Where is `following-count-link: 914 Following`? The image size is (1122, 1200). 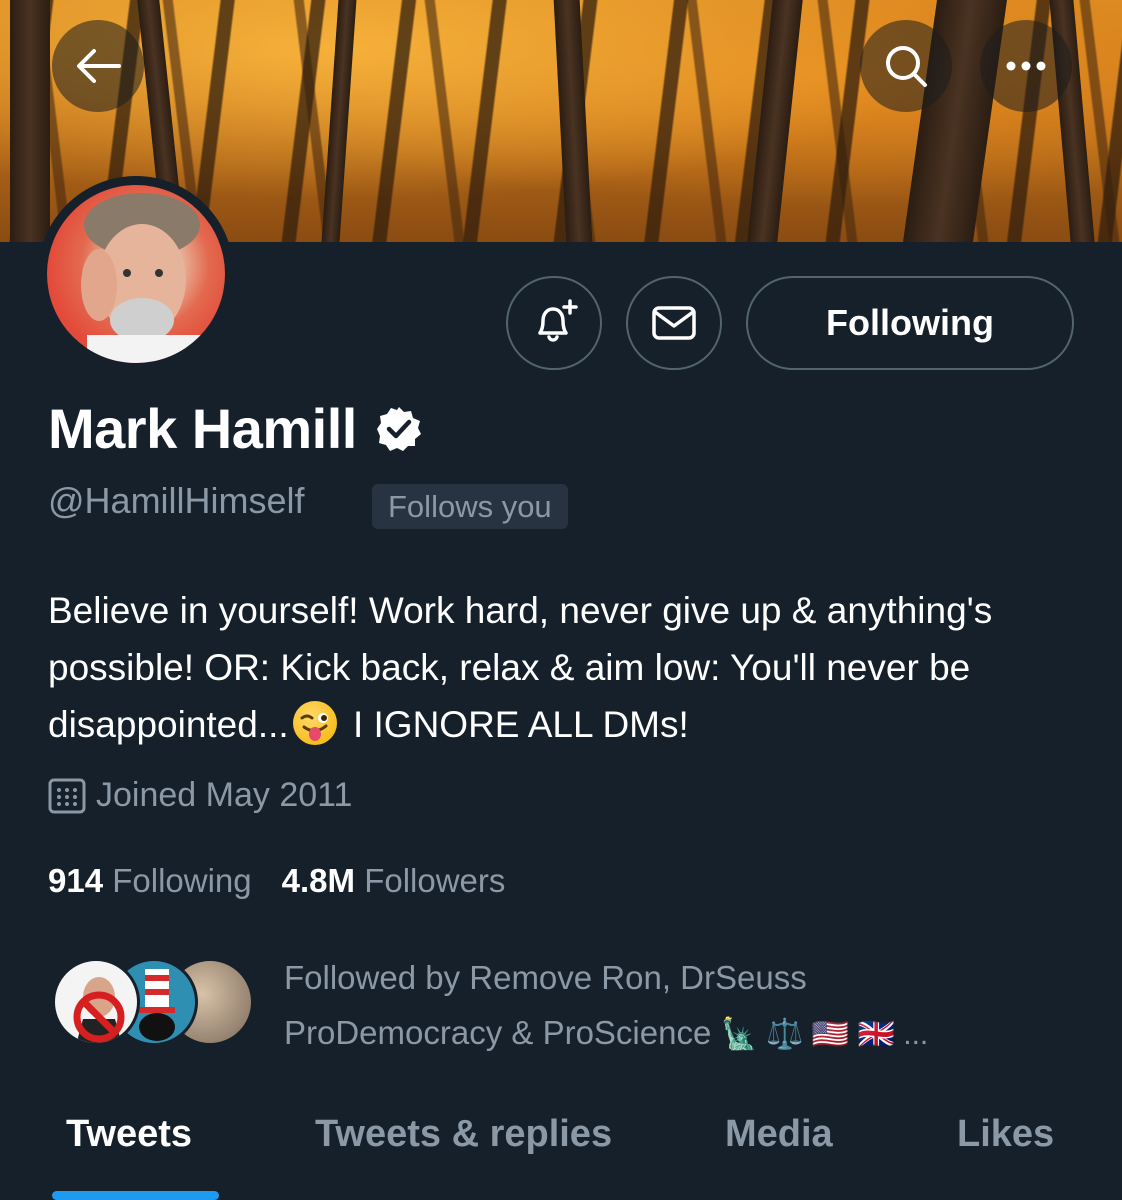
following-count-link: 914 Following is located at coordinates (150, 881).